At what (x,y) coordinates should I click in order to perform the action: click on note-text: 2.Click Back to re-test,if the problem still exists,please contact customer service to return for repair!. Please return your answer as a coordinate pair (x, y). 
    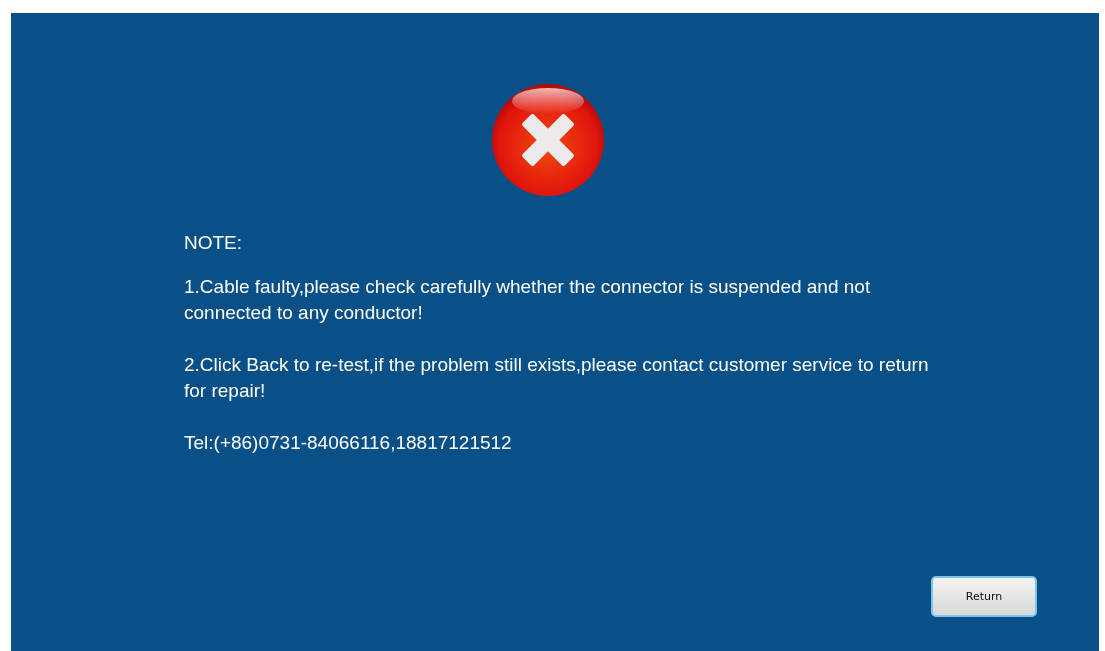
    Looking at the image, I should click on (557, 378).